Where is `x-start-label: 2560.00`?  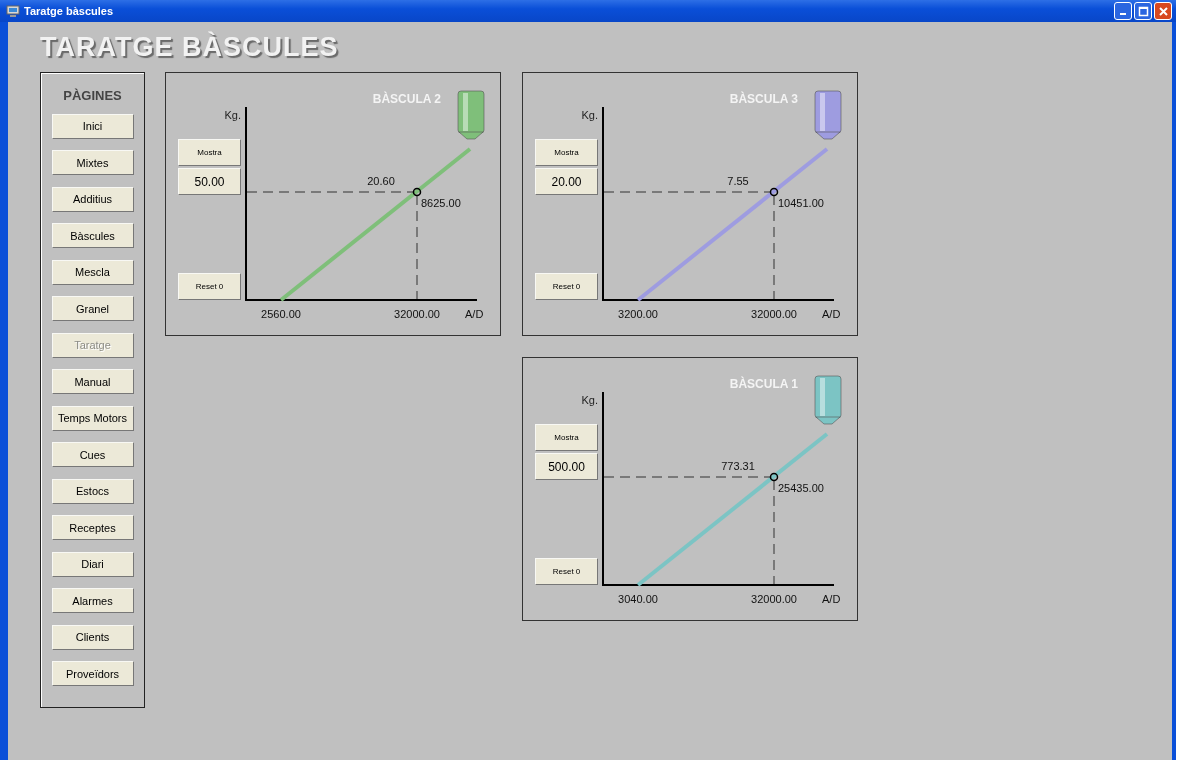
x-start-label: 2560.00 is located at coordinates (281, 314).